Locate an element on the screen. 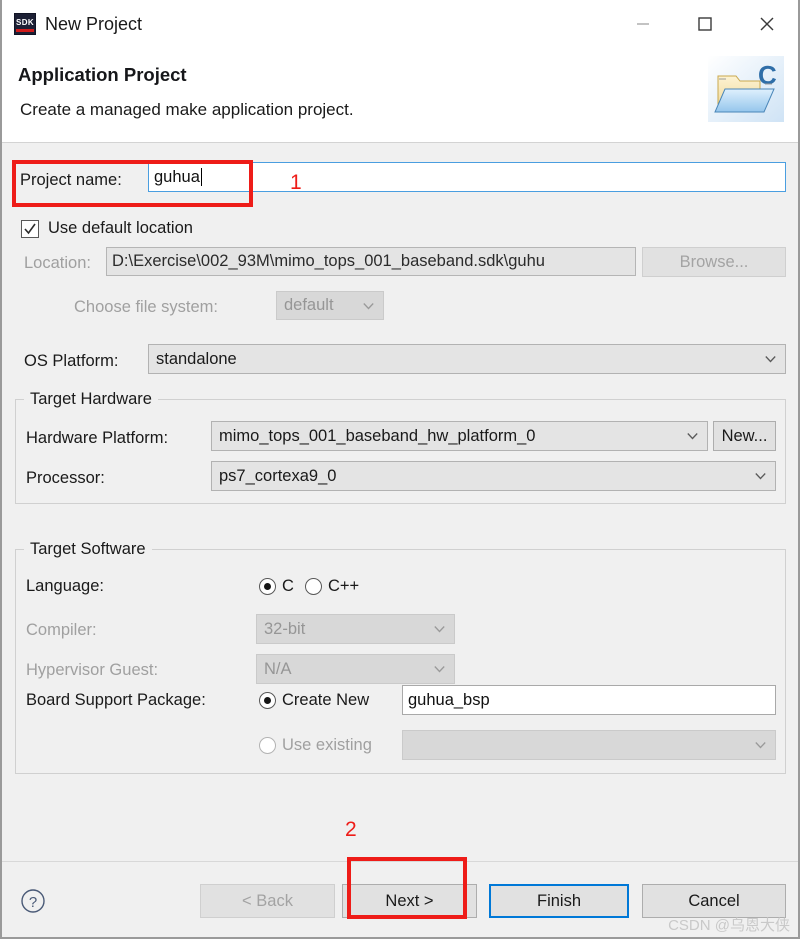 The width and height of the screenshot is (800, 939). bsp-radio-use-existing is located at coordinates (267, 745).